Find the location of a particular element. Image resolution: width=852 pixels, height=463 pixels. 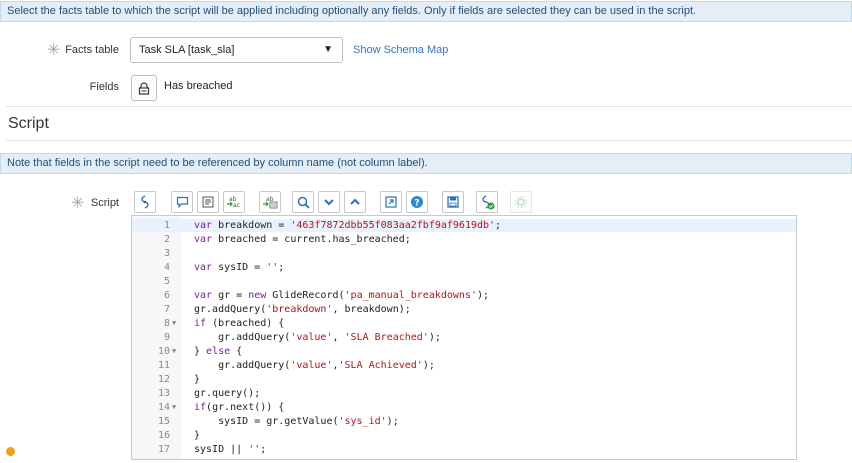

code-line: 16} is located at coordinates (464, 435).